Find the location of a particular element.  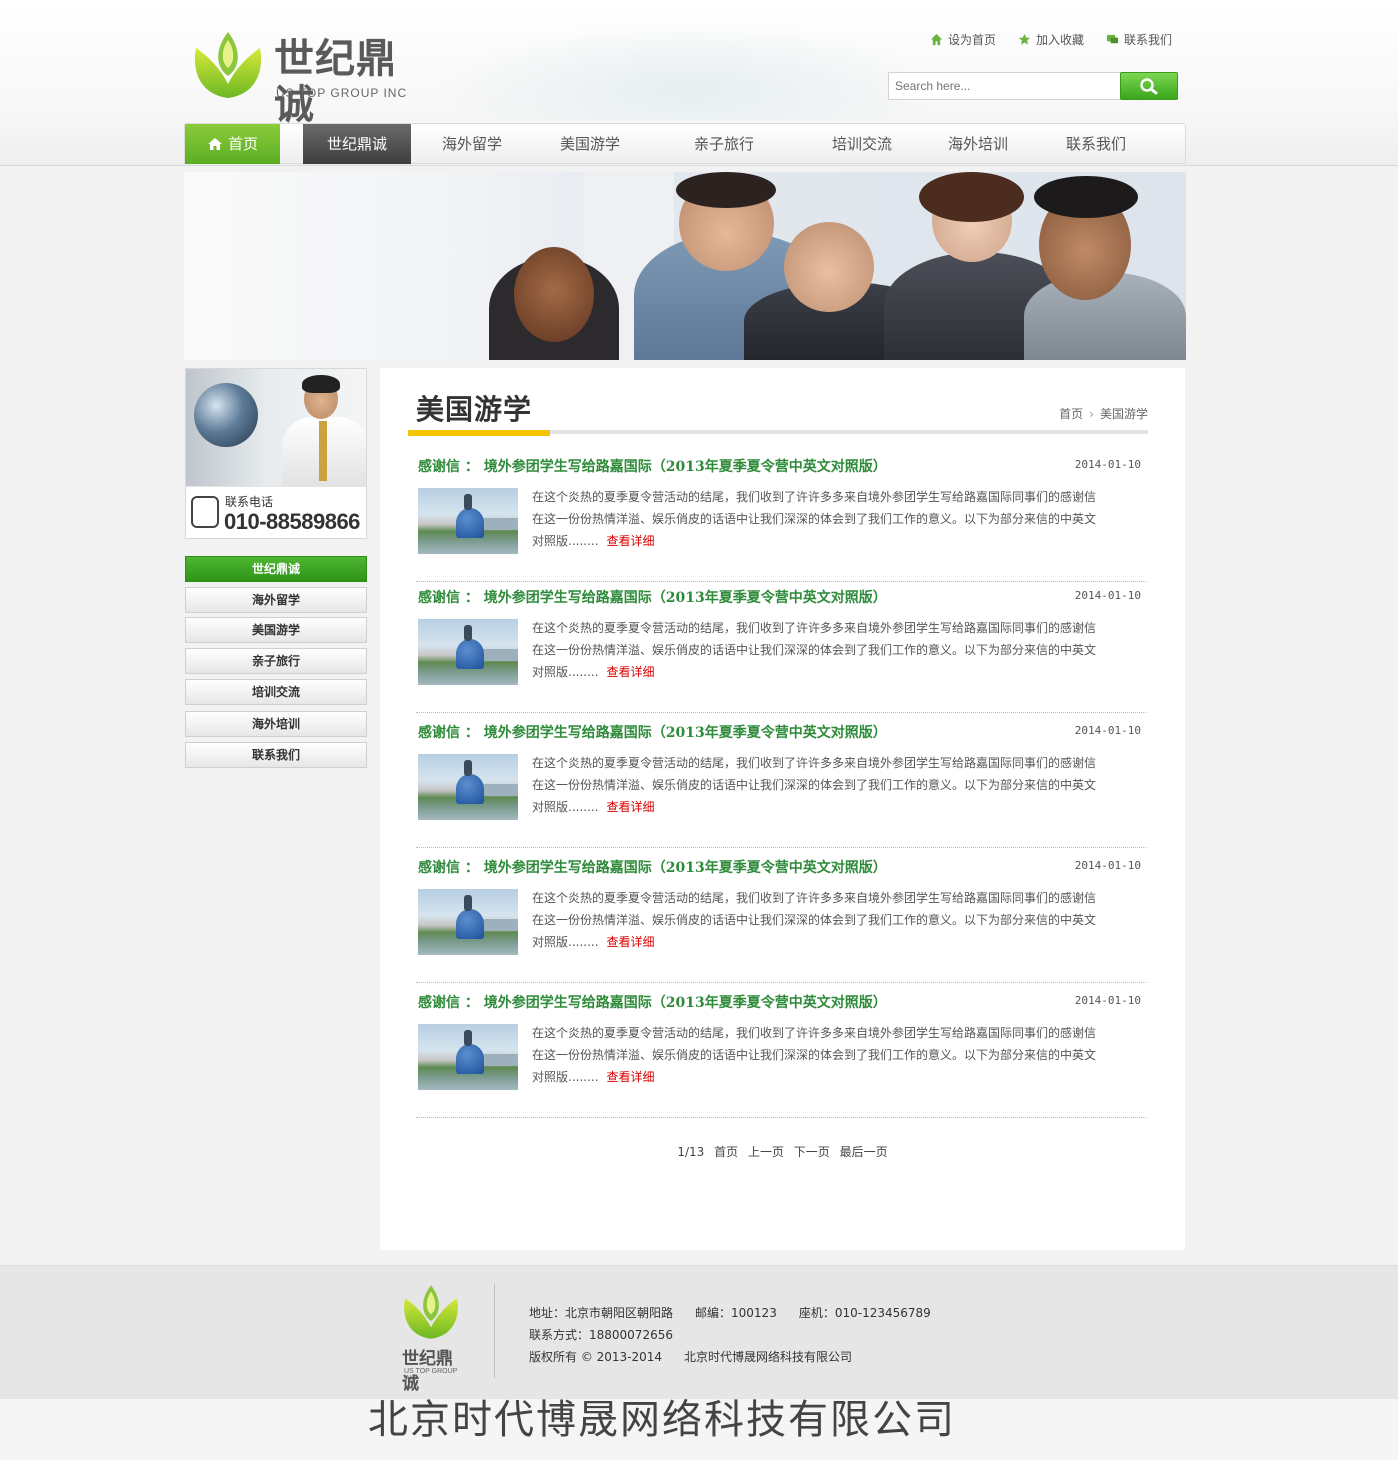

nav-item-contact: 联系我们 is located at coordinates (1096, 144).